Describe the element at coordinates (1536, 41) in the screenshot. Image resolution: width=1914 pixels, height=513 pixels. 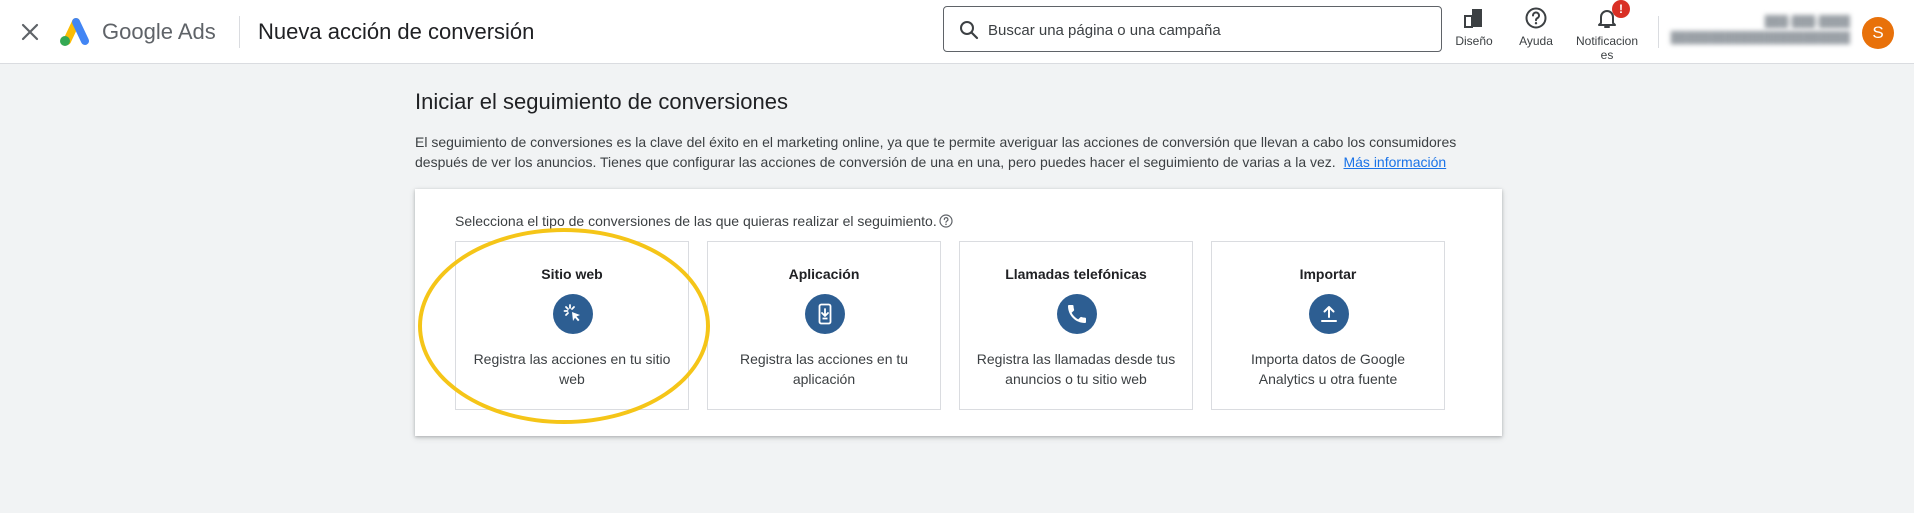
I see `help-label: Ayuda` at that location.